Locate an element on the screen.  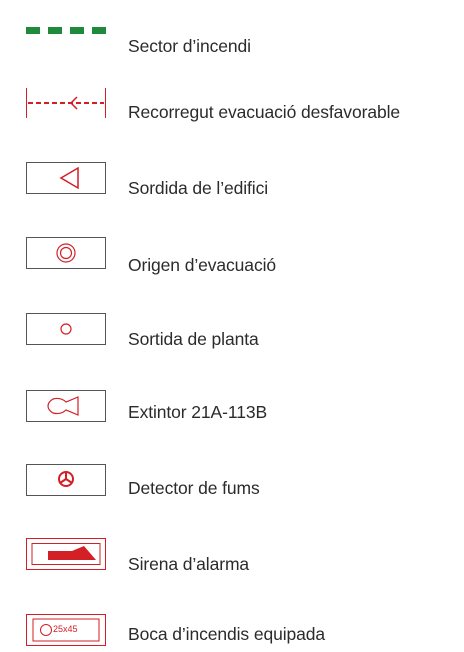
building-exit-triangle-icon is located at coordinates (66, 178).